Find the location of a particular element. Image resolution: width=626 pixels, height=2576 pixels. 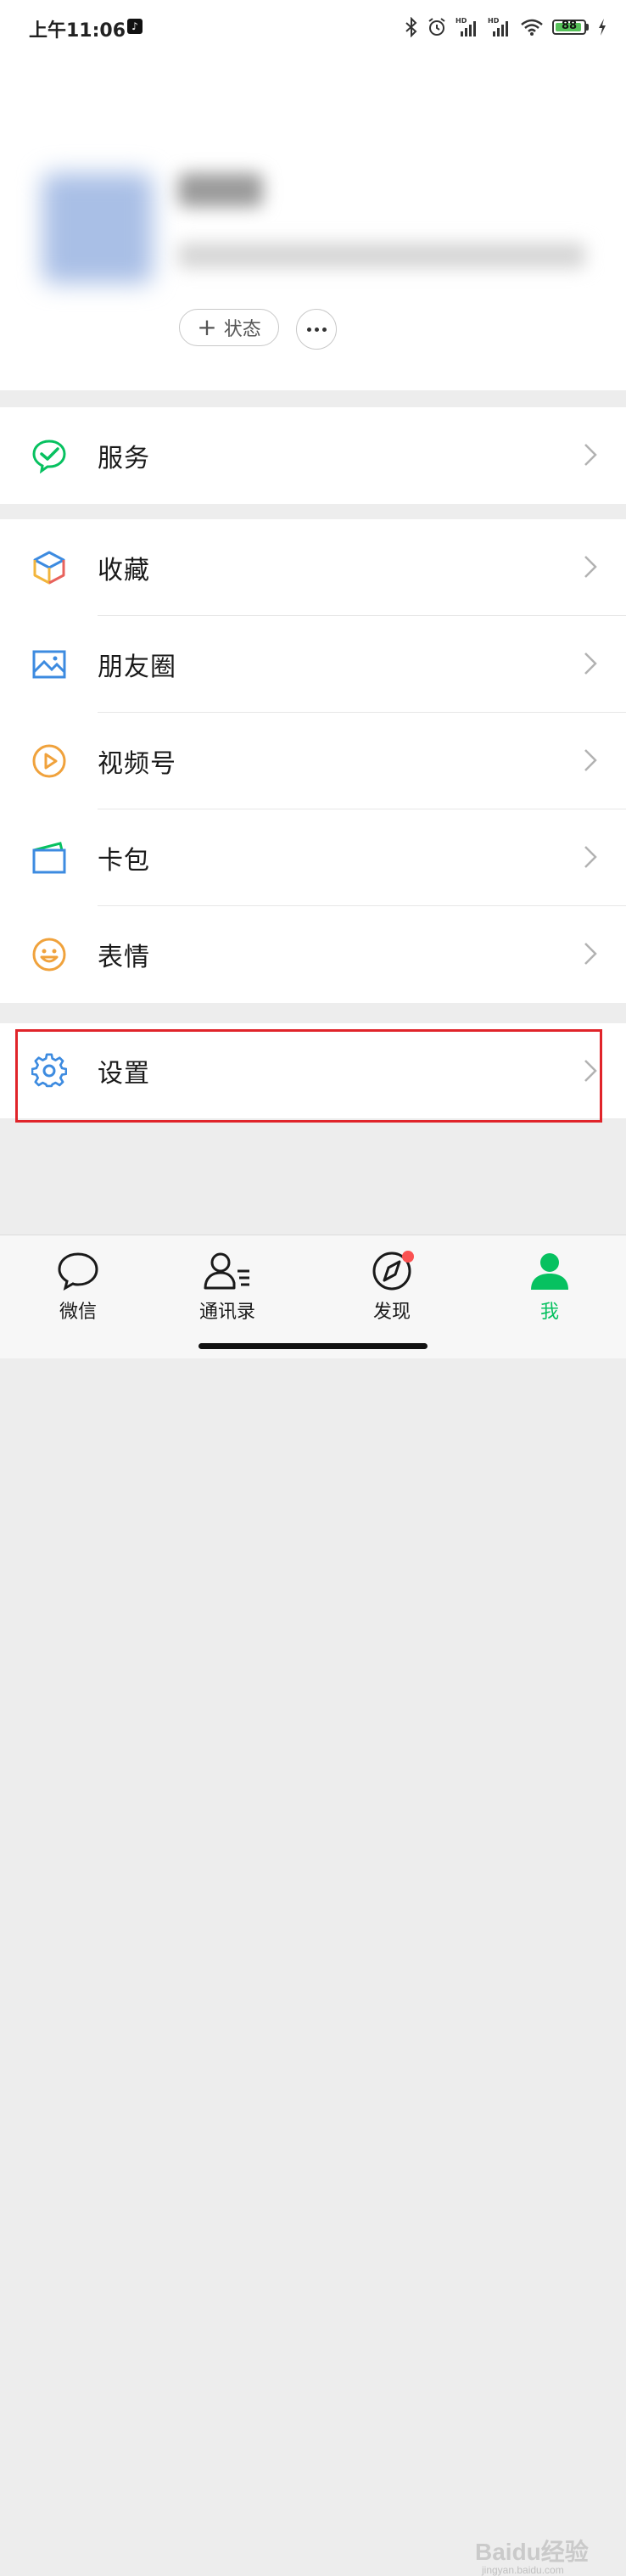

menu-label-settings: 设置 is located at coordinates (124, 1074).